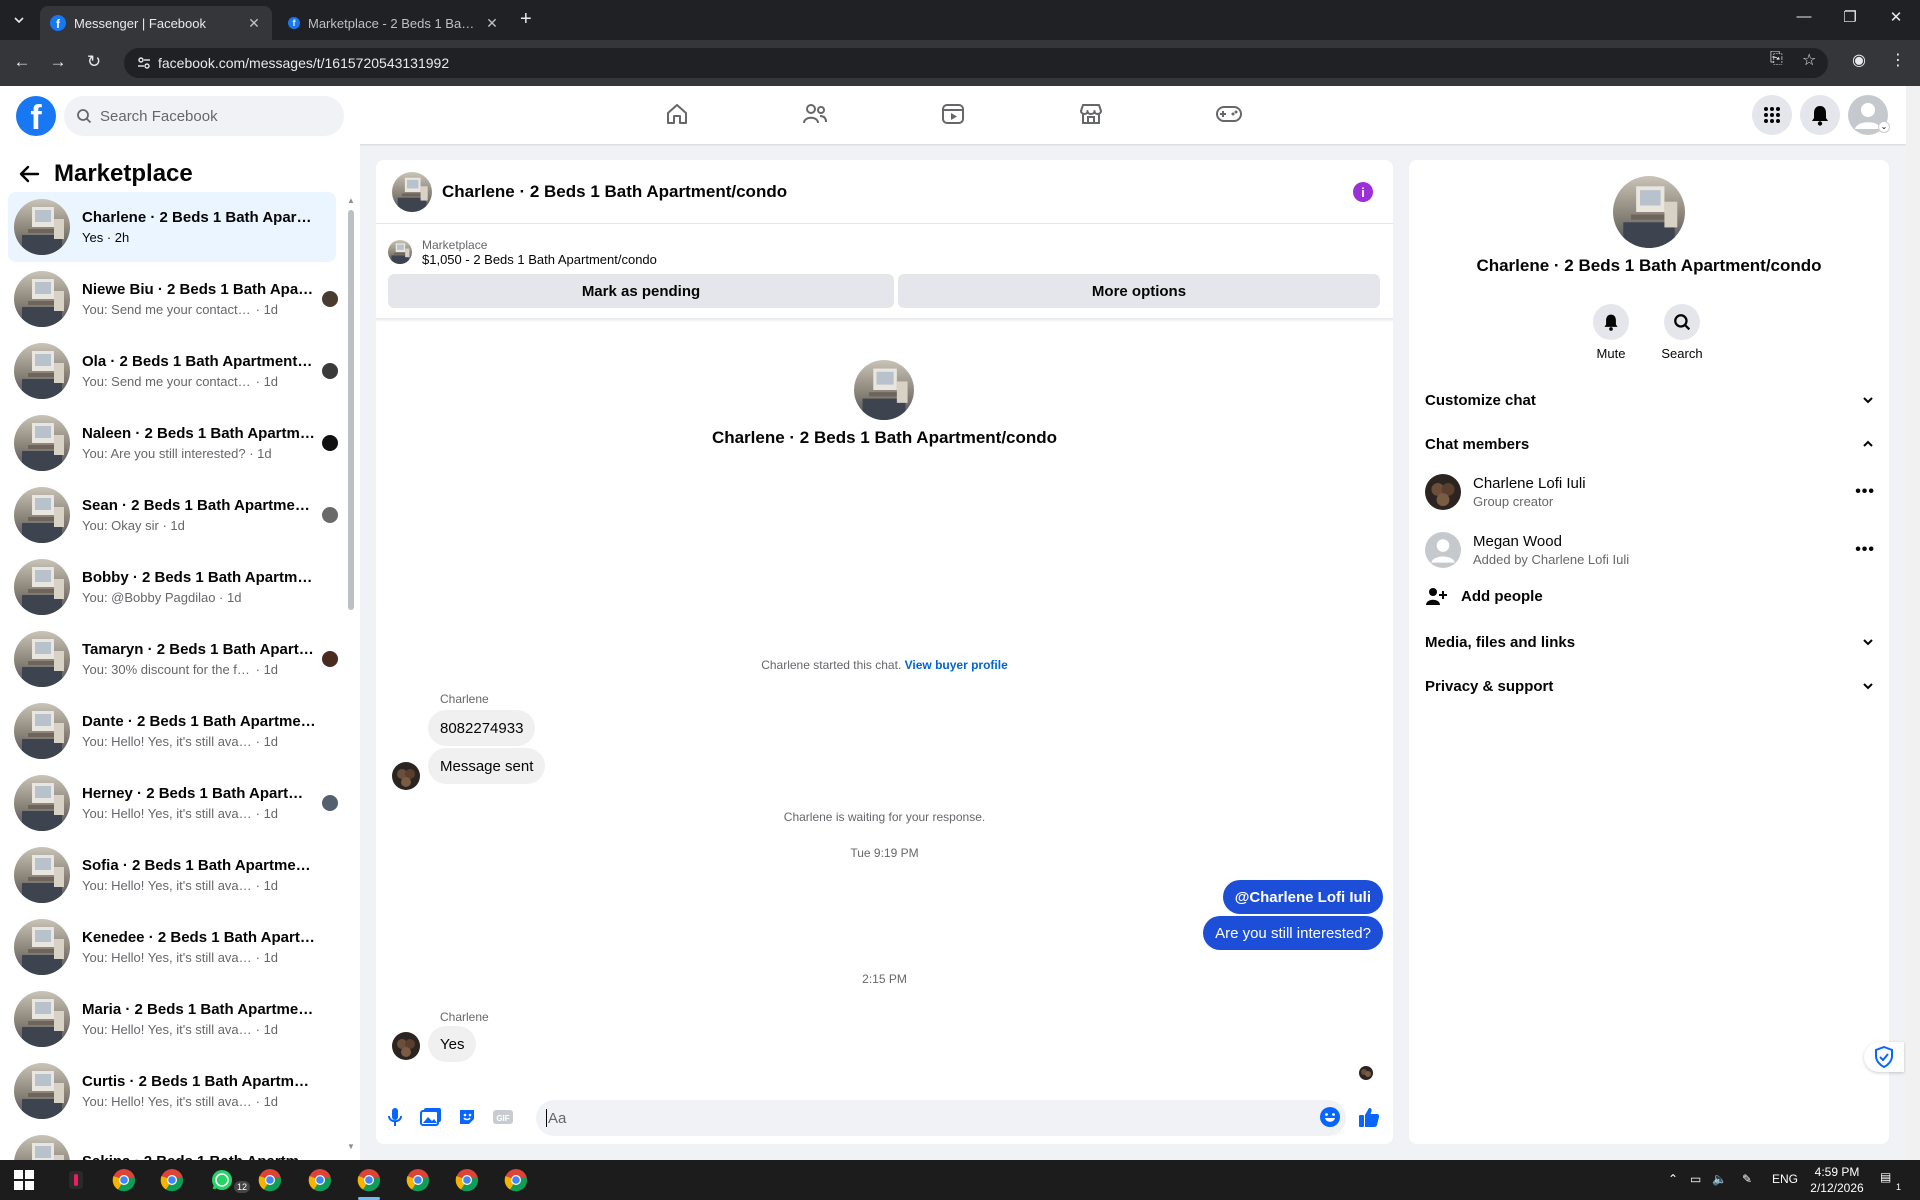  Describe the element at coordinates (351, 1146) in the screenshot. I see `scroll-down-arrow-icon: ▼` at that location.